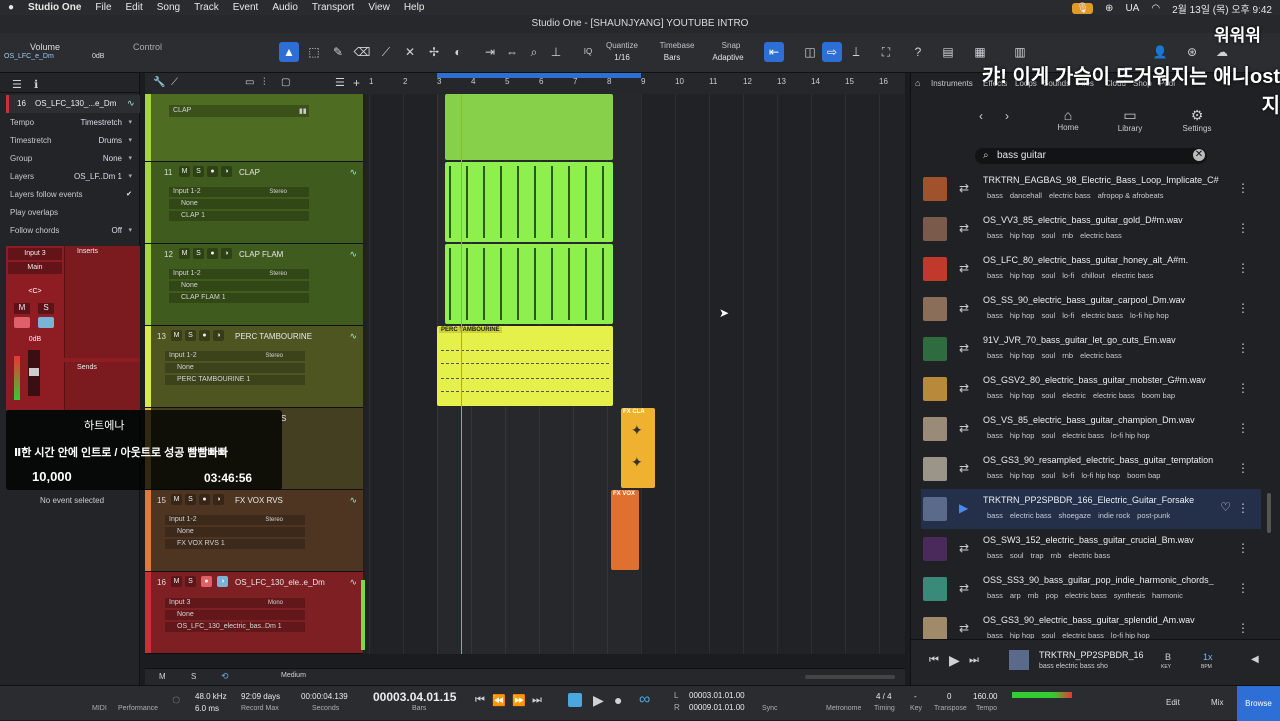 This screenshot has height=721, width=1280. I want to click on wrench-icon: 🔧, so click(159, 82).